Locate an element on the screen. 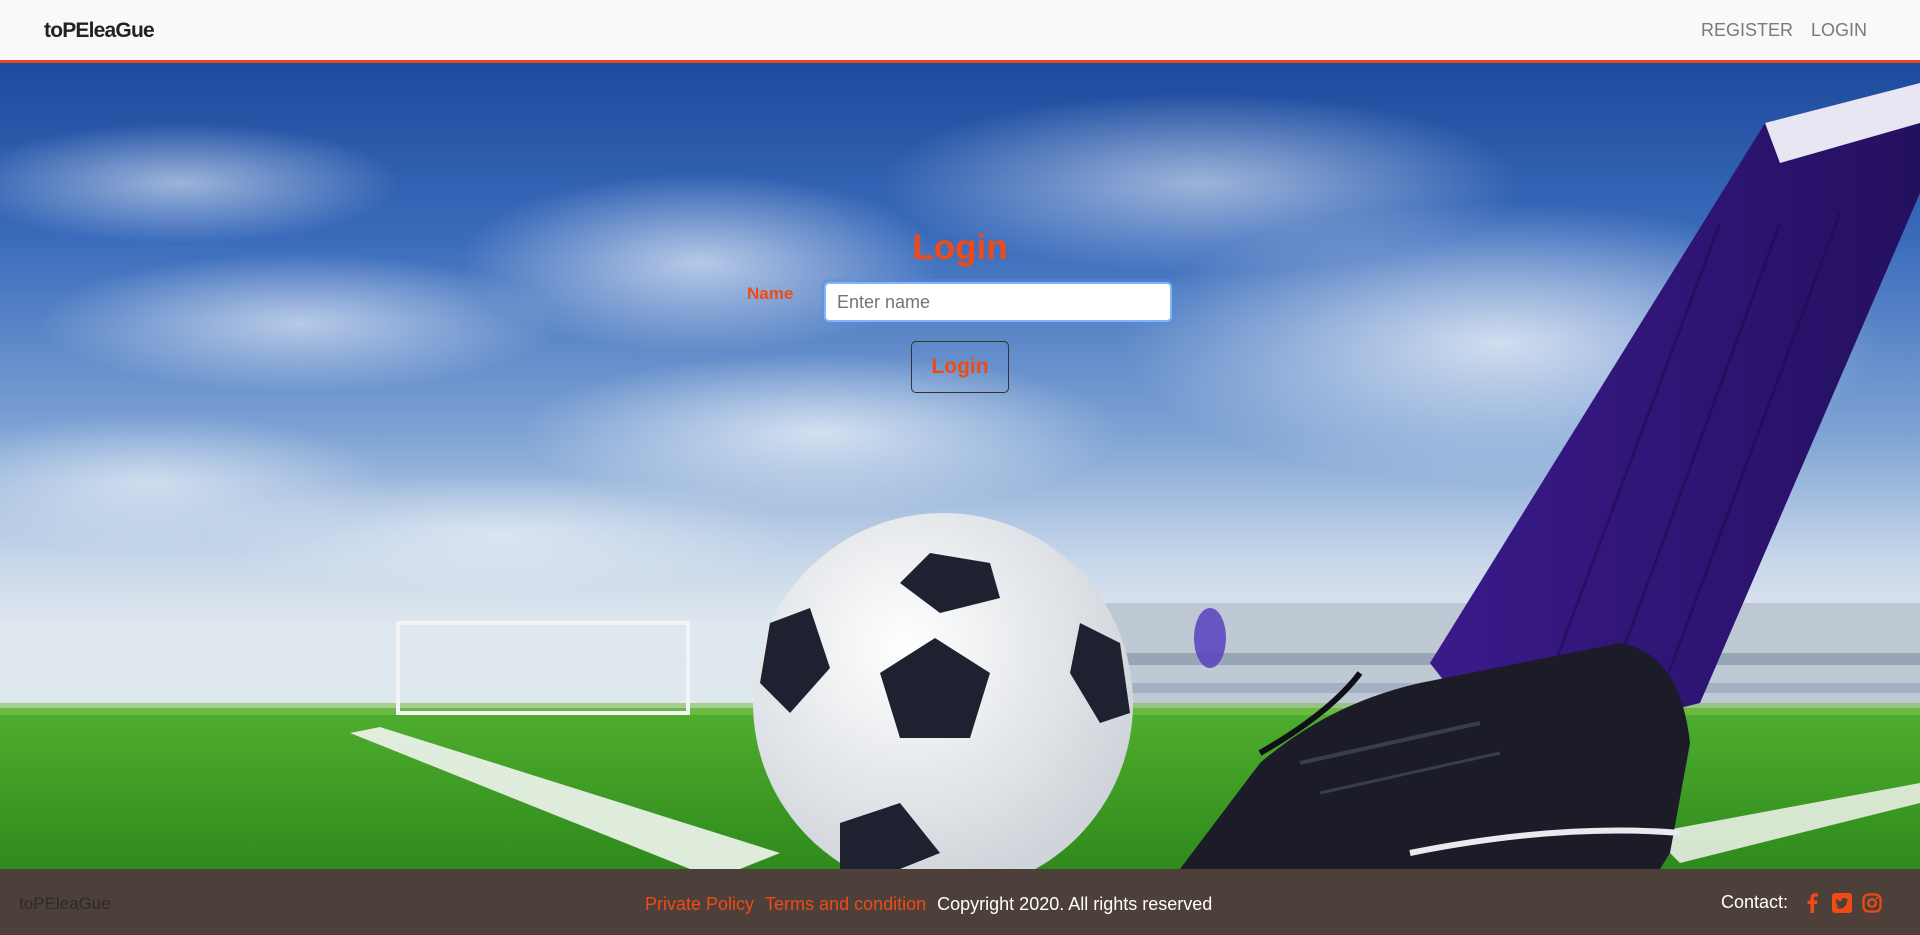  facebook-icon is located at coordinates (1812, 902).